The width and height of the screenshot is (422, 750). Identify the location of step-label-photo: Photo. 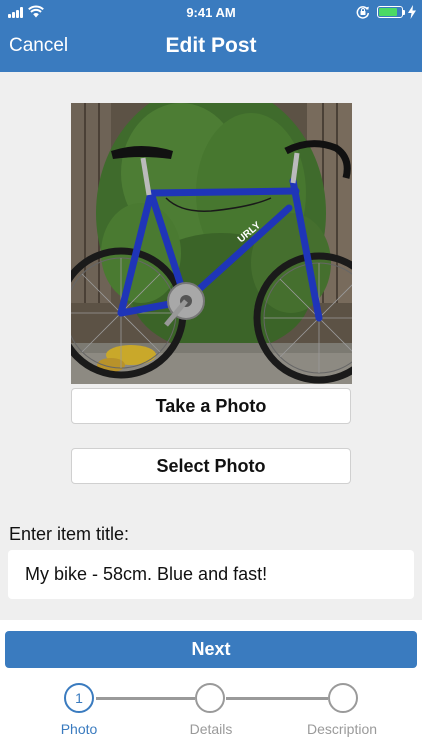
(79, 729).